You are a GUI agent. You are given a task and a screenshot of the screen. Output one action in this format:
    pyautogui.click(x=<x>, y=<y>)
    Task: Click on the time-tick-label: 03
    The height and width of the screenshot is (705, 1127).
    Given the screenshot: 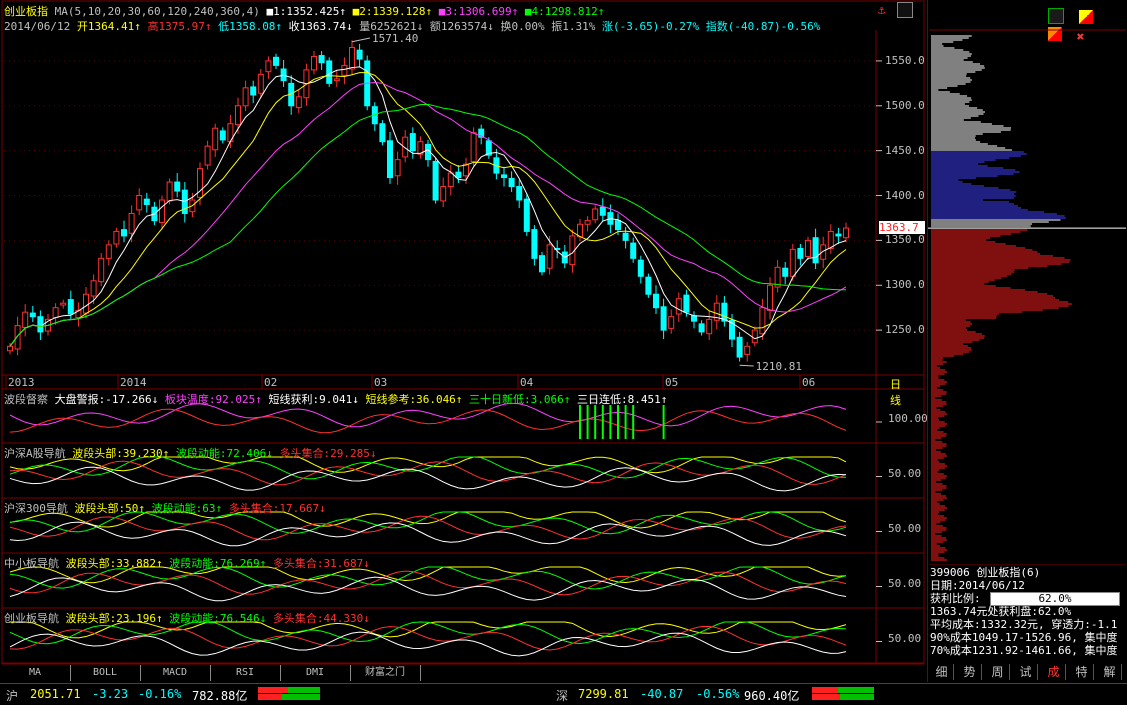 What is the action you would take?
    pyautogui.click(x=381, y=382)
    